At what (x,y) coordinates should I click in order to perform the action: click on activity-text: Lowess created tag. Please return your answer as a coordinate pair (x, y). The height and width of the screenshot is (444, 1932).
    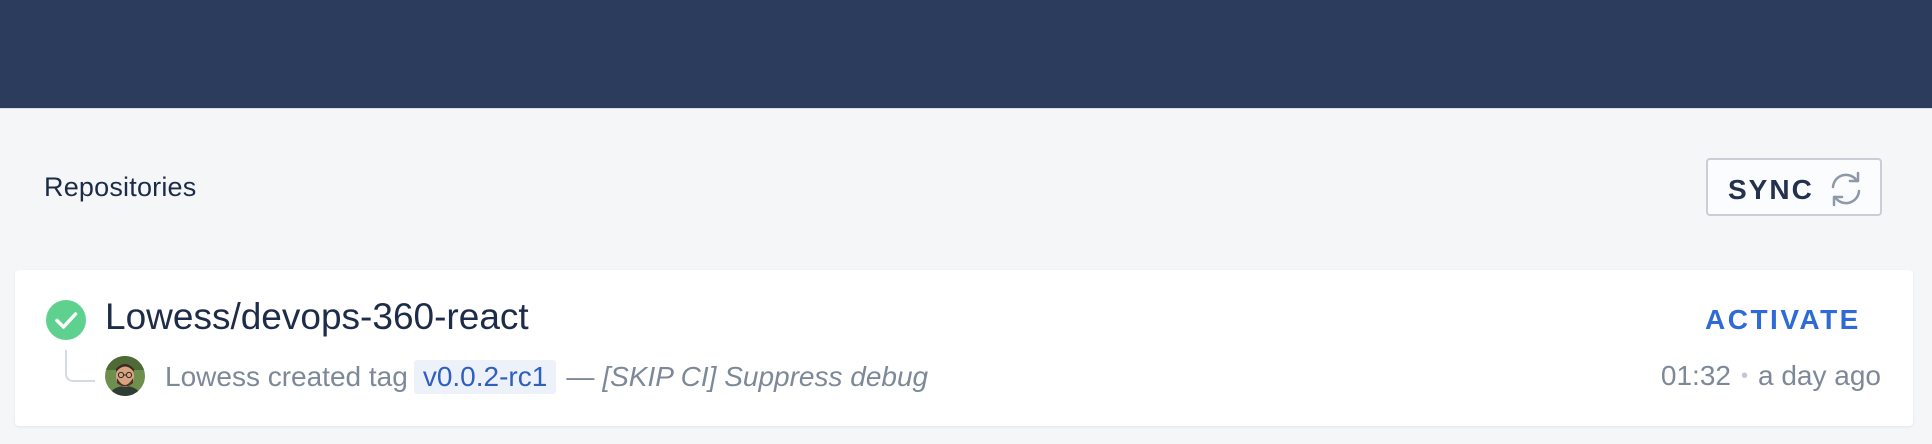
    Looking at the image, I should click on (286, 376).